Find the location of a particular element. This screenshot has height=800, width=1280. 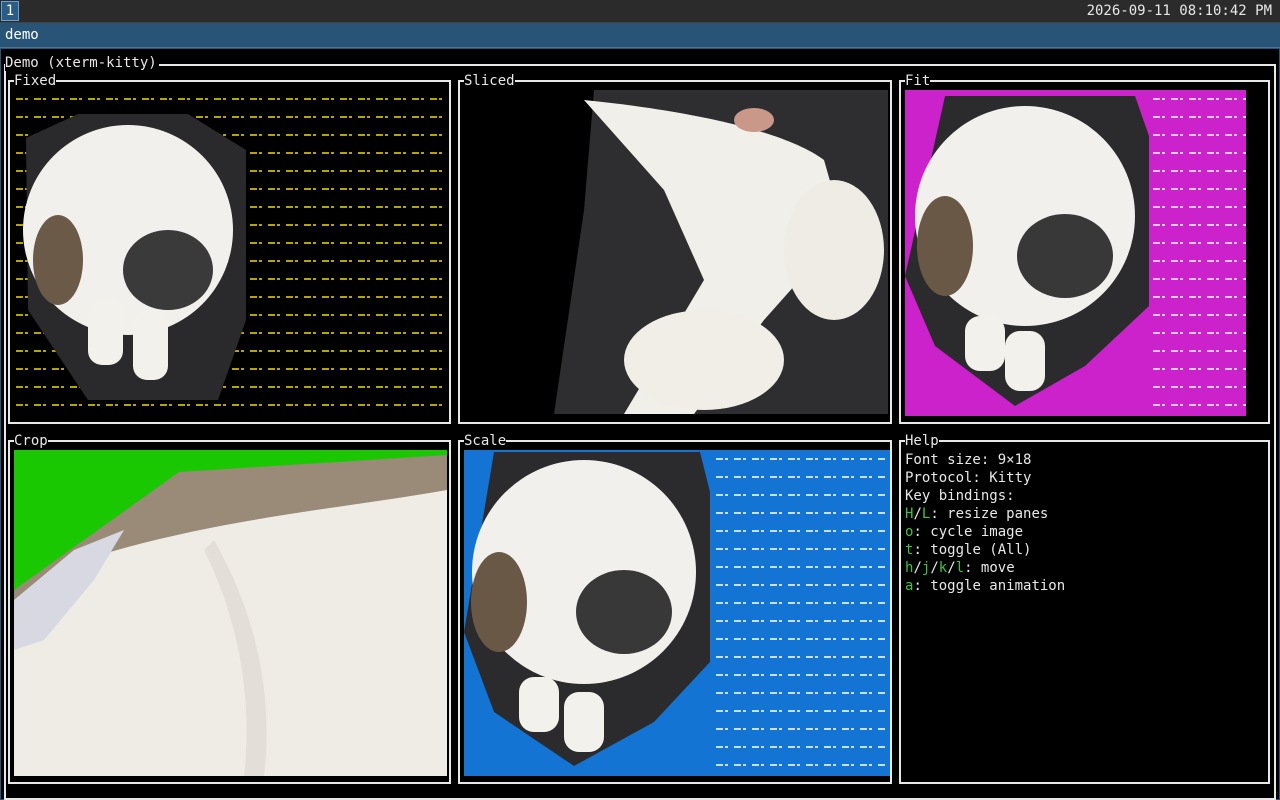

fit-glyph-area is located at coordinates (1207, 253).